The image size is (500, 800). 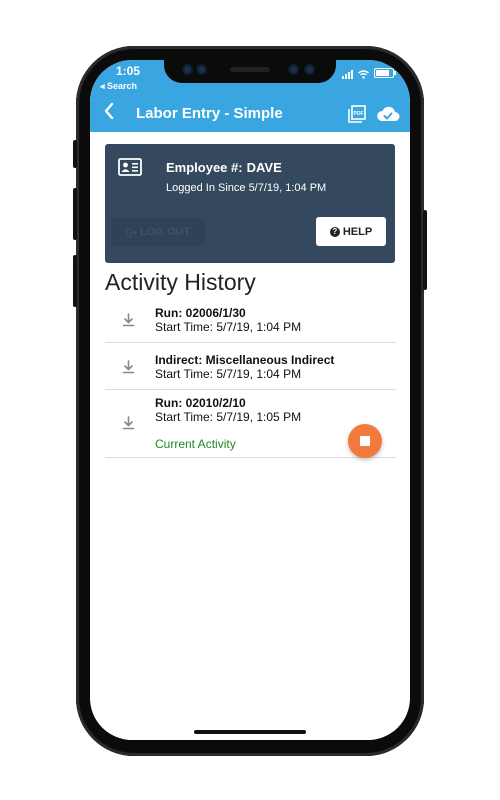 What do you see at coordinates (130, 167) in the screenshot?
I see `id-card-icon` at bounding box center [130, 167].